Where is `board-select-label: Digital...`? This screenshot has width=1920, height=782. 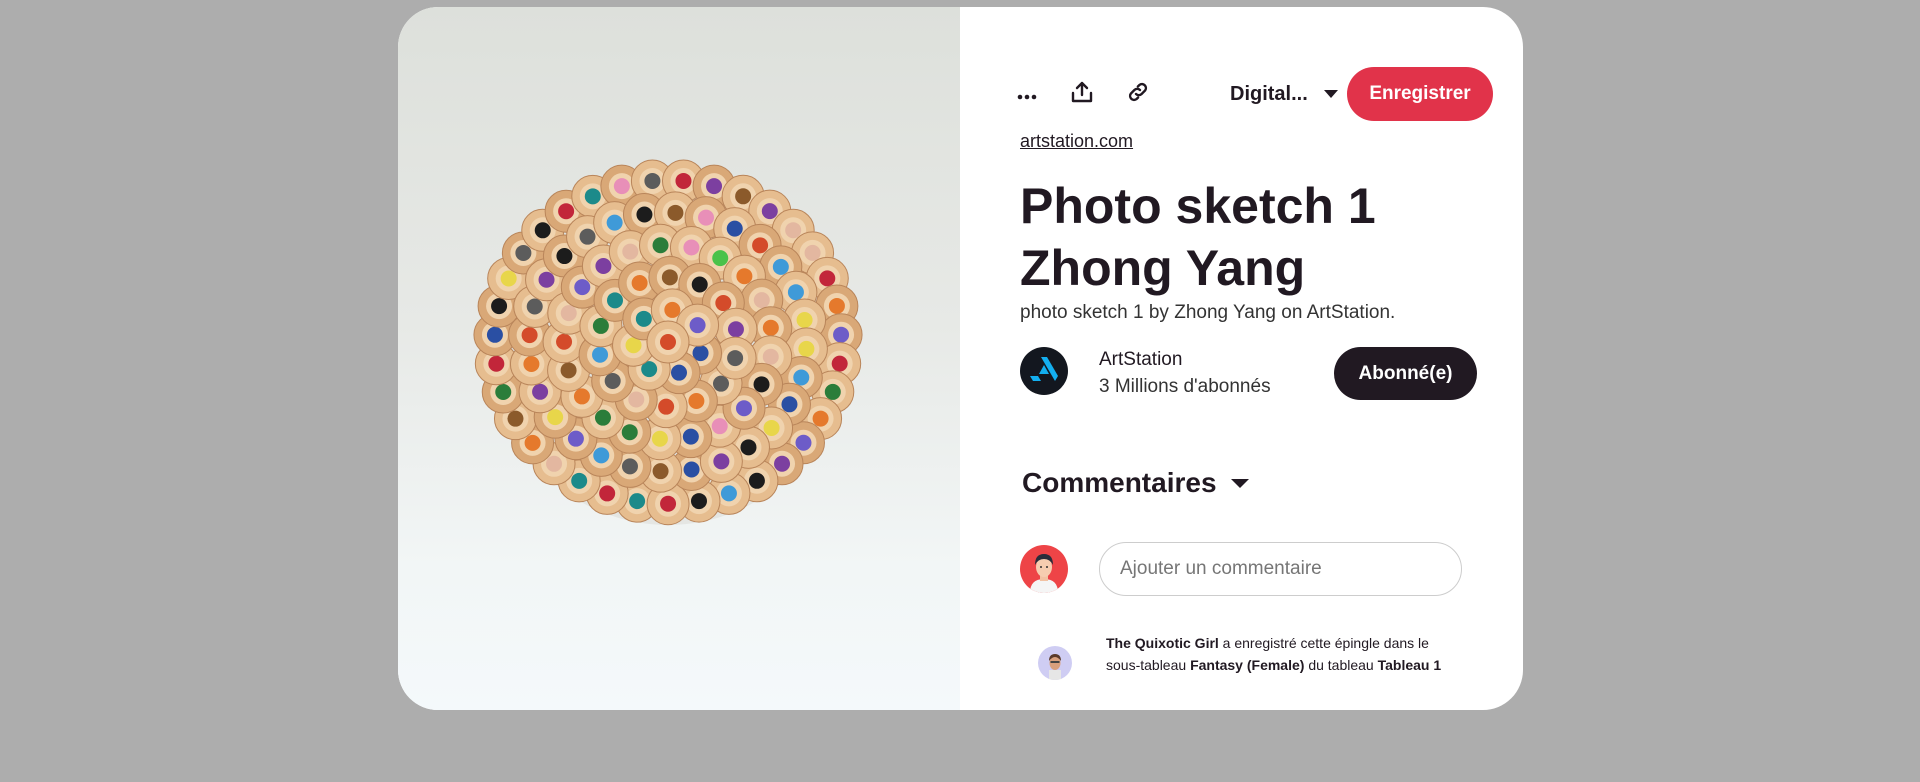 board-select-label: Digital... is located at coordinates (1269, 93).